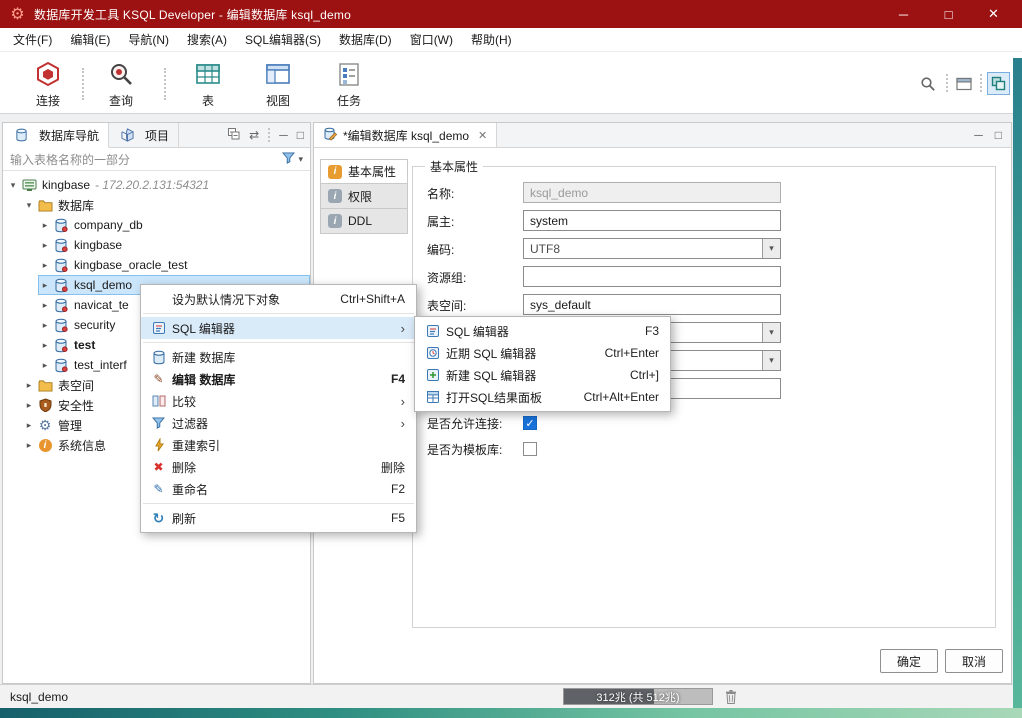  What do you see at coordinates (993, 14) in the screenshot?
I see `close-button: ✕` at bounding box center [993, 14].